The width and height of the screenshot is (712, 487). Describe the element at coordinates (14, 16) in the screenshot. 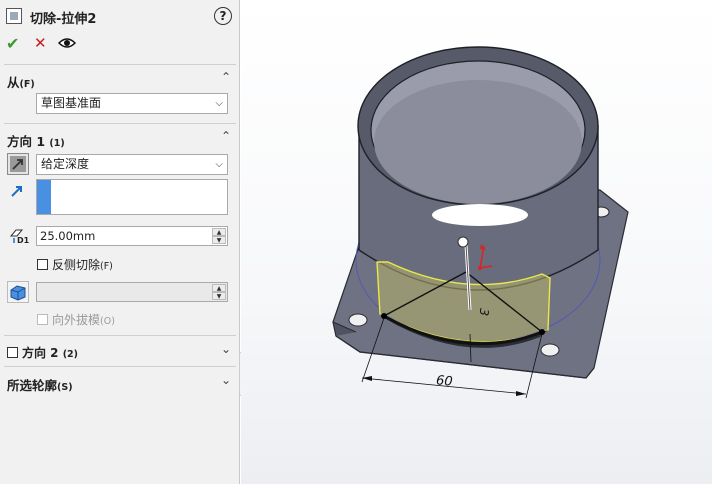

I see `cut-extrude-icon` at that location.